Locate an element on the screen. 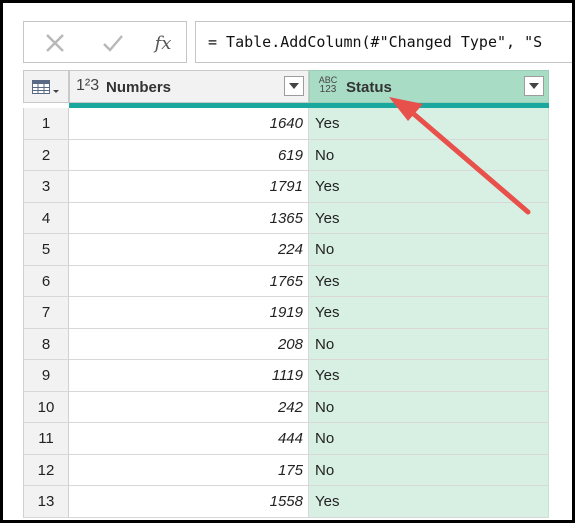 This screenshot has width=575, height=523. column-header-numbers: 1²3 Numbers is located at coordinates (189, 86).